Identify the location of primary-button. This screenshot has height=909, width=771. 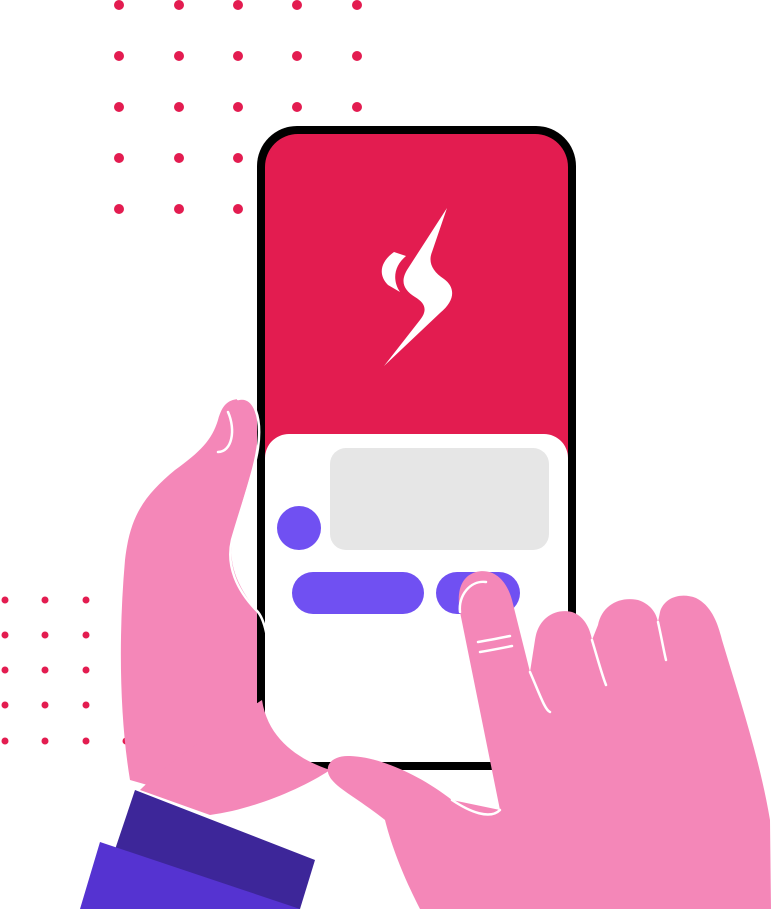
(358, 593).